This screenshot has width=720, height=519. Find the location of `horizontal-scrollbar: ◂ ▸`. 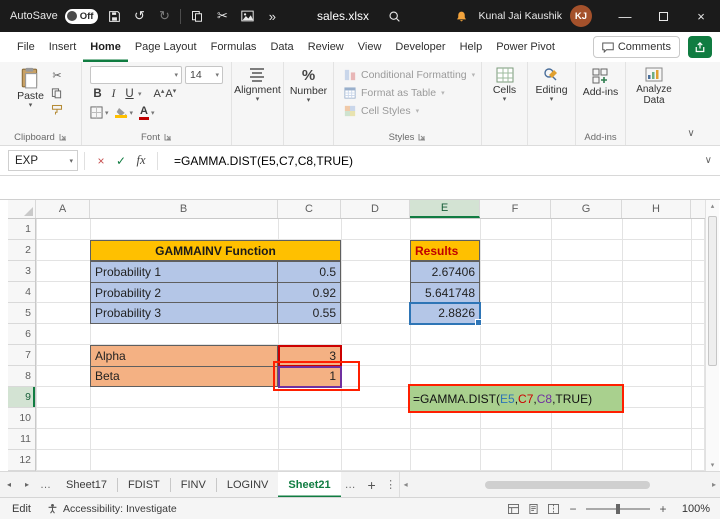

horizontal-scrollbar: ◂ ▸ is located at coordinates (559, 484).